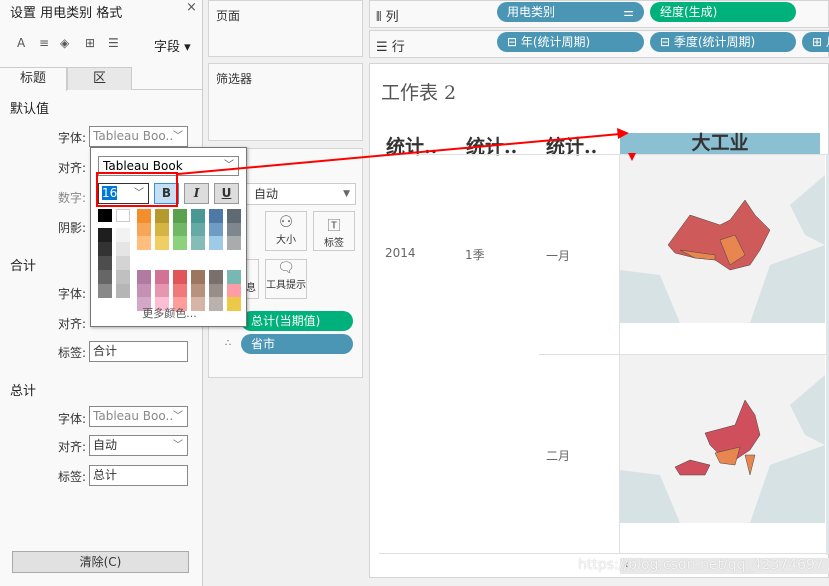 This screenshot has height=586, width=829. I want to click on borders-icon: ⊞, so click(90, 43).